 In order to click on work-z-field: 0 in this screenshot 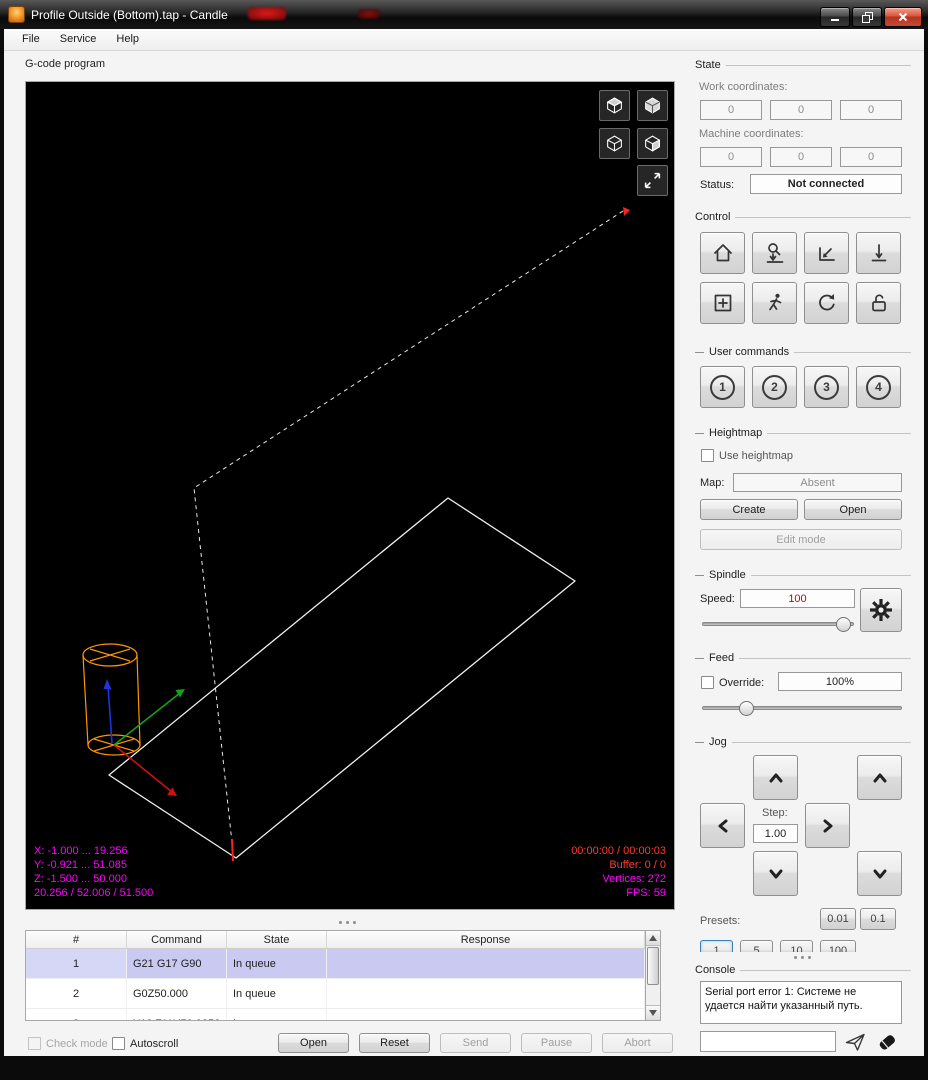, I will do `click(871, 110)`.